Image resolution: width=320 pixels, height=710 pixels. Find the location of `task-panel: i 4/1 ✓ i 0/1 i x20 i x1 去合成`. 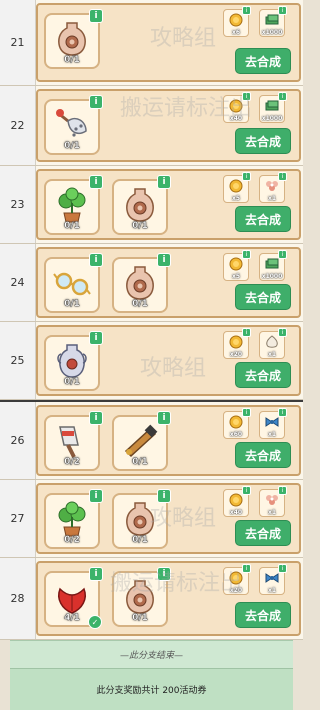

task-panel: i 4/1 ✓ i 0/1 i x20 i x1 去合成 is located at coordinates (168, 598).